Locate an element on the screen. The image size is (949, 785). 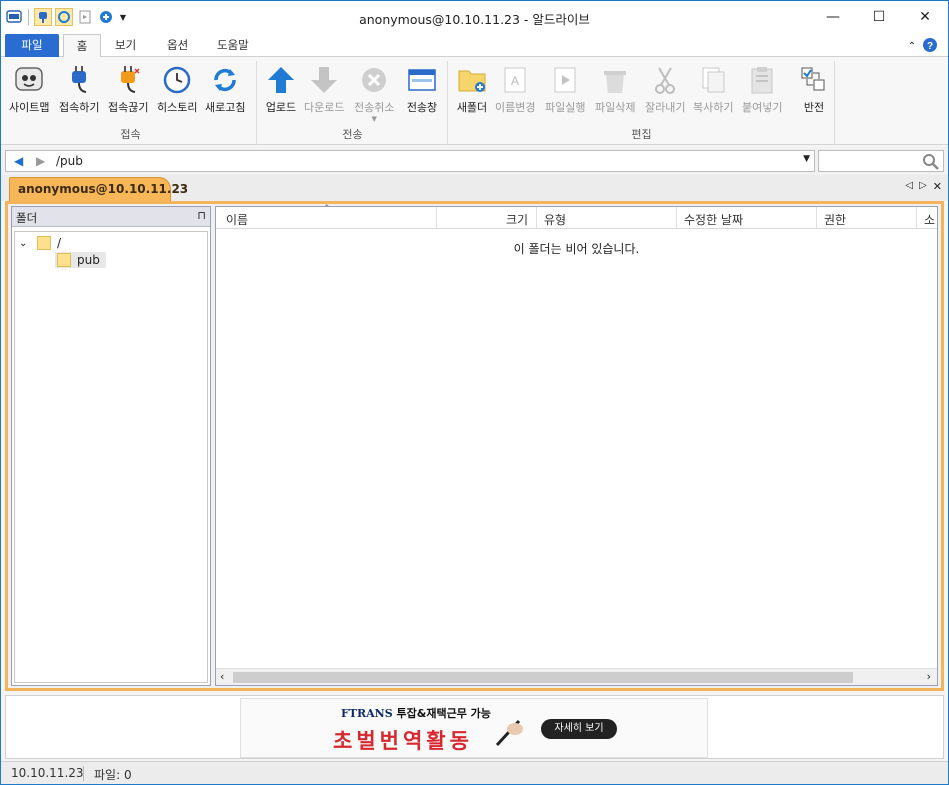
status-divider is located at coordinates (83, 773).